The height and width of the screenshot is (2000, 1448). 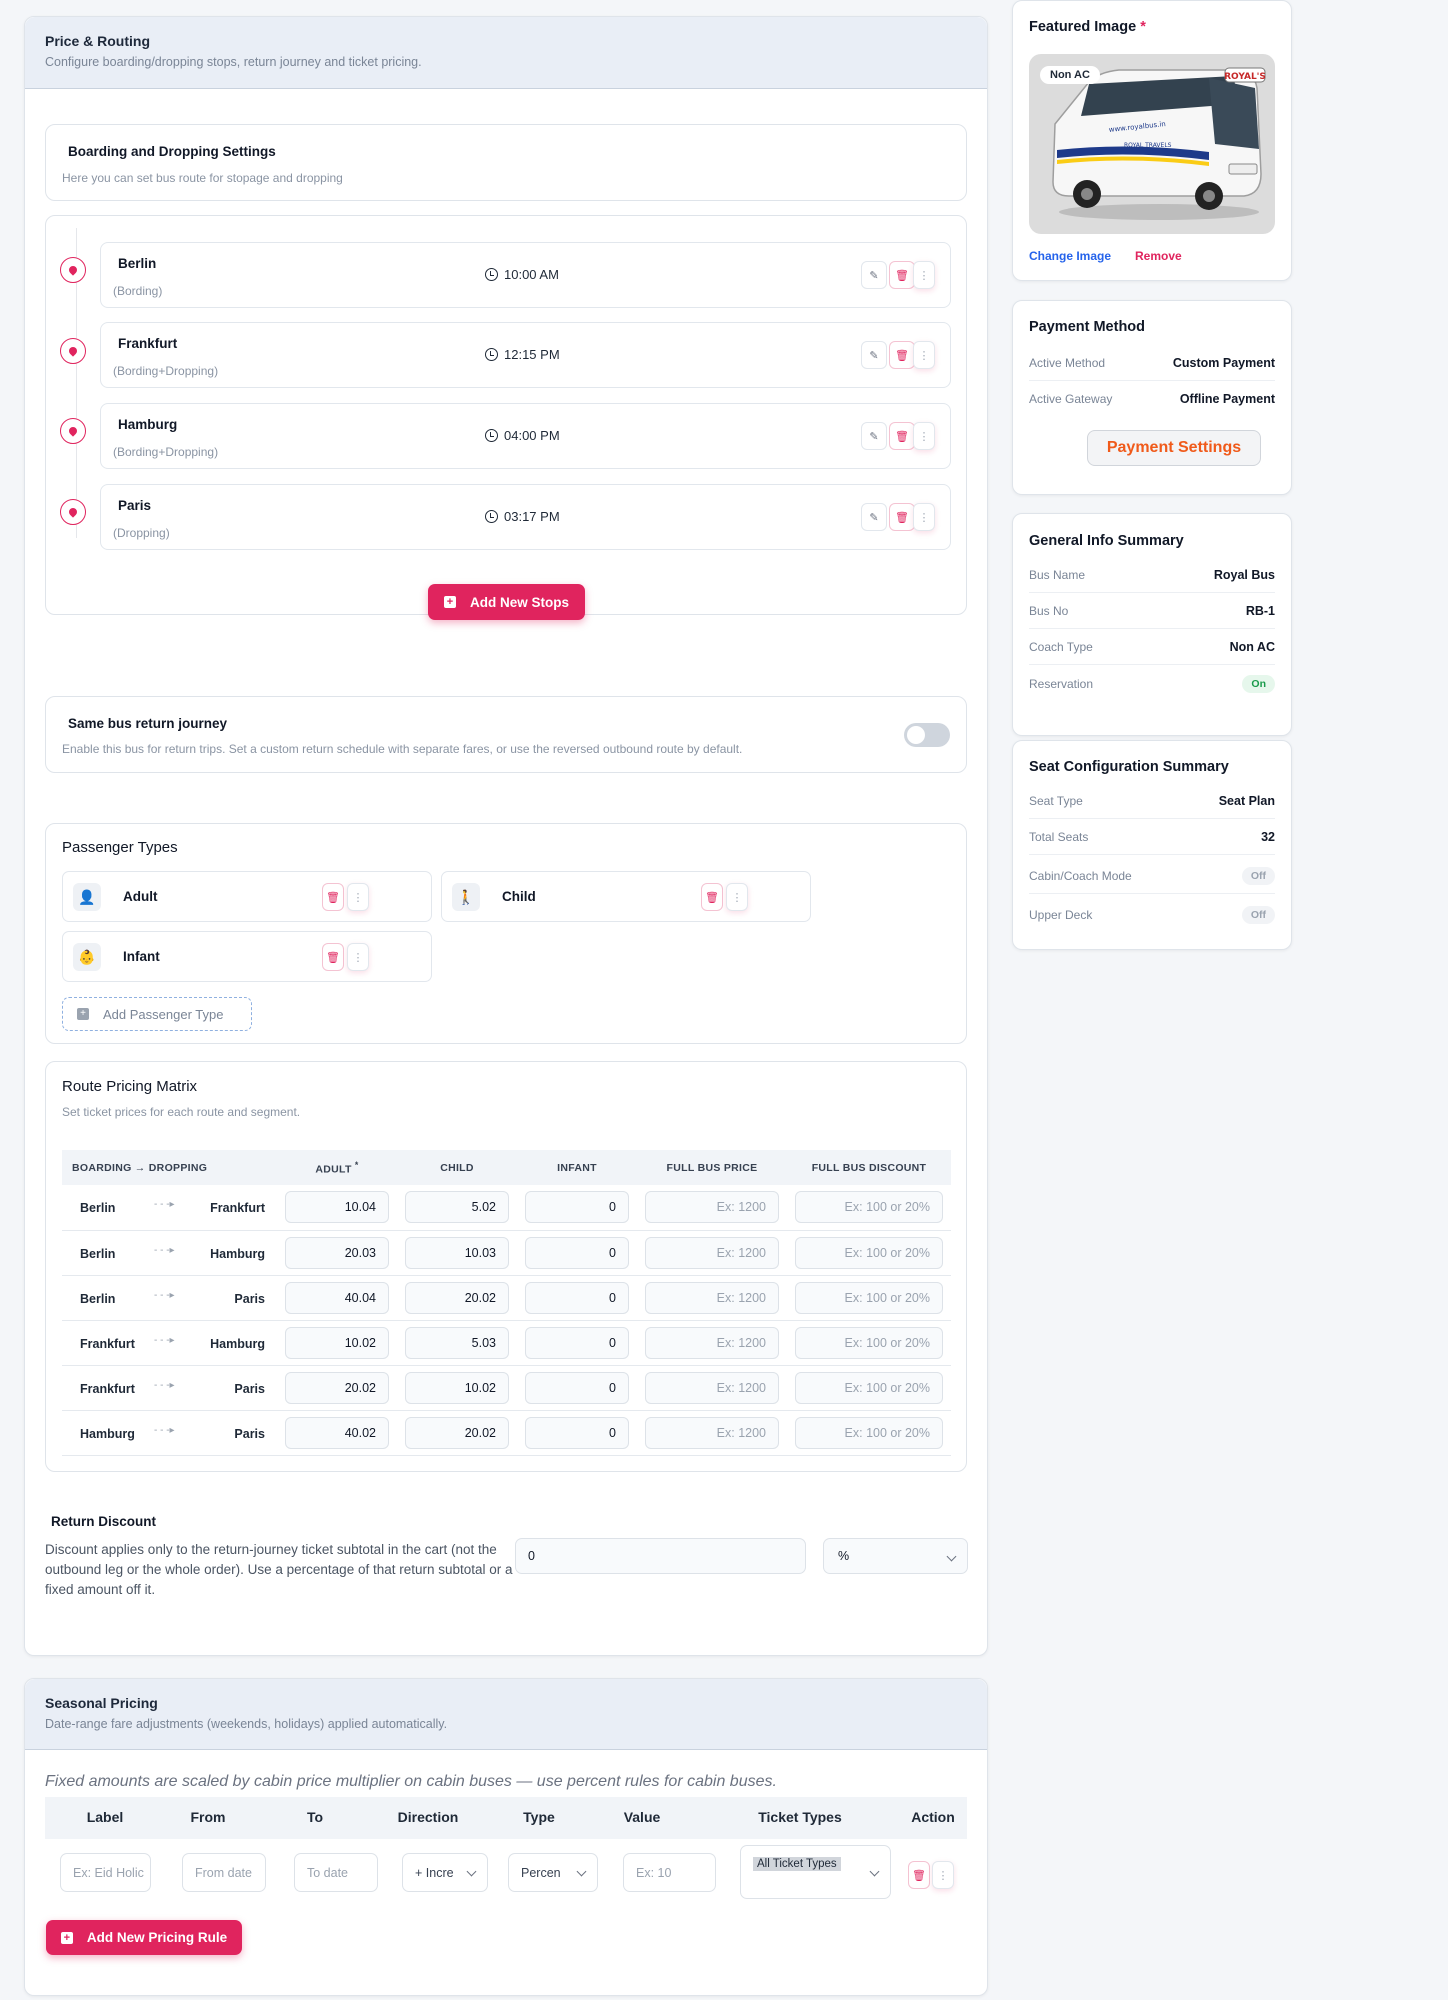 What do you see at coordinates (333, 1169) in the screenshot?
I see `col-adult-label: ADULT` at bounding box center [333, 1169].